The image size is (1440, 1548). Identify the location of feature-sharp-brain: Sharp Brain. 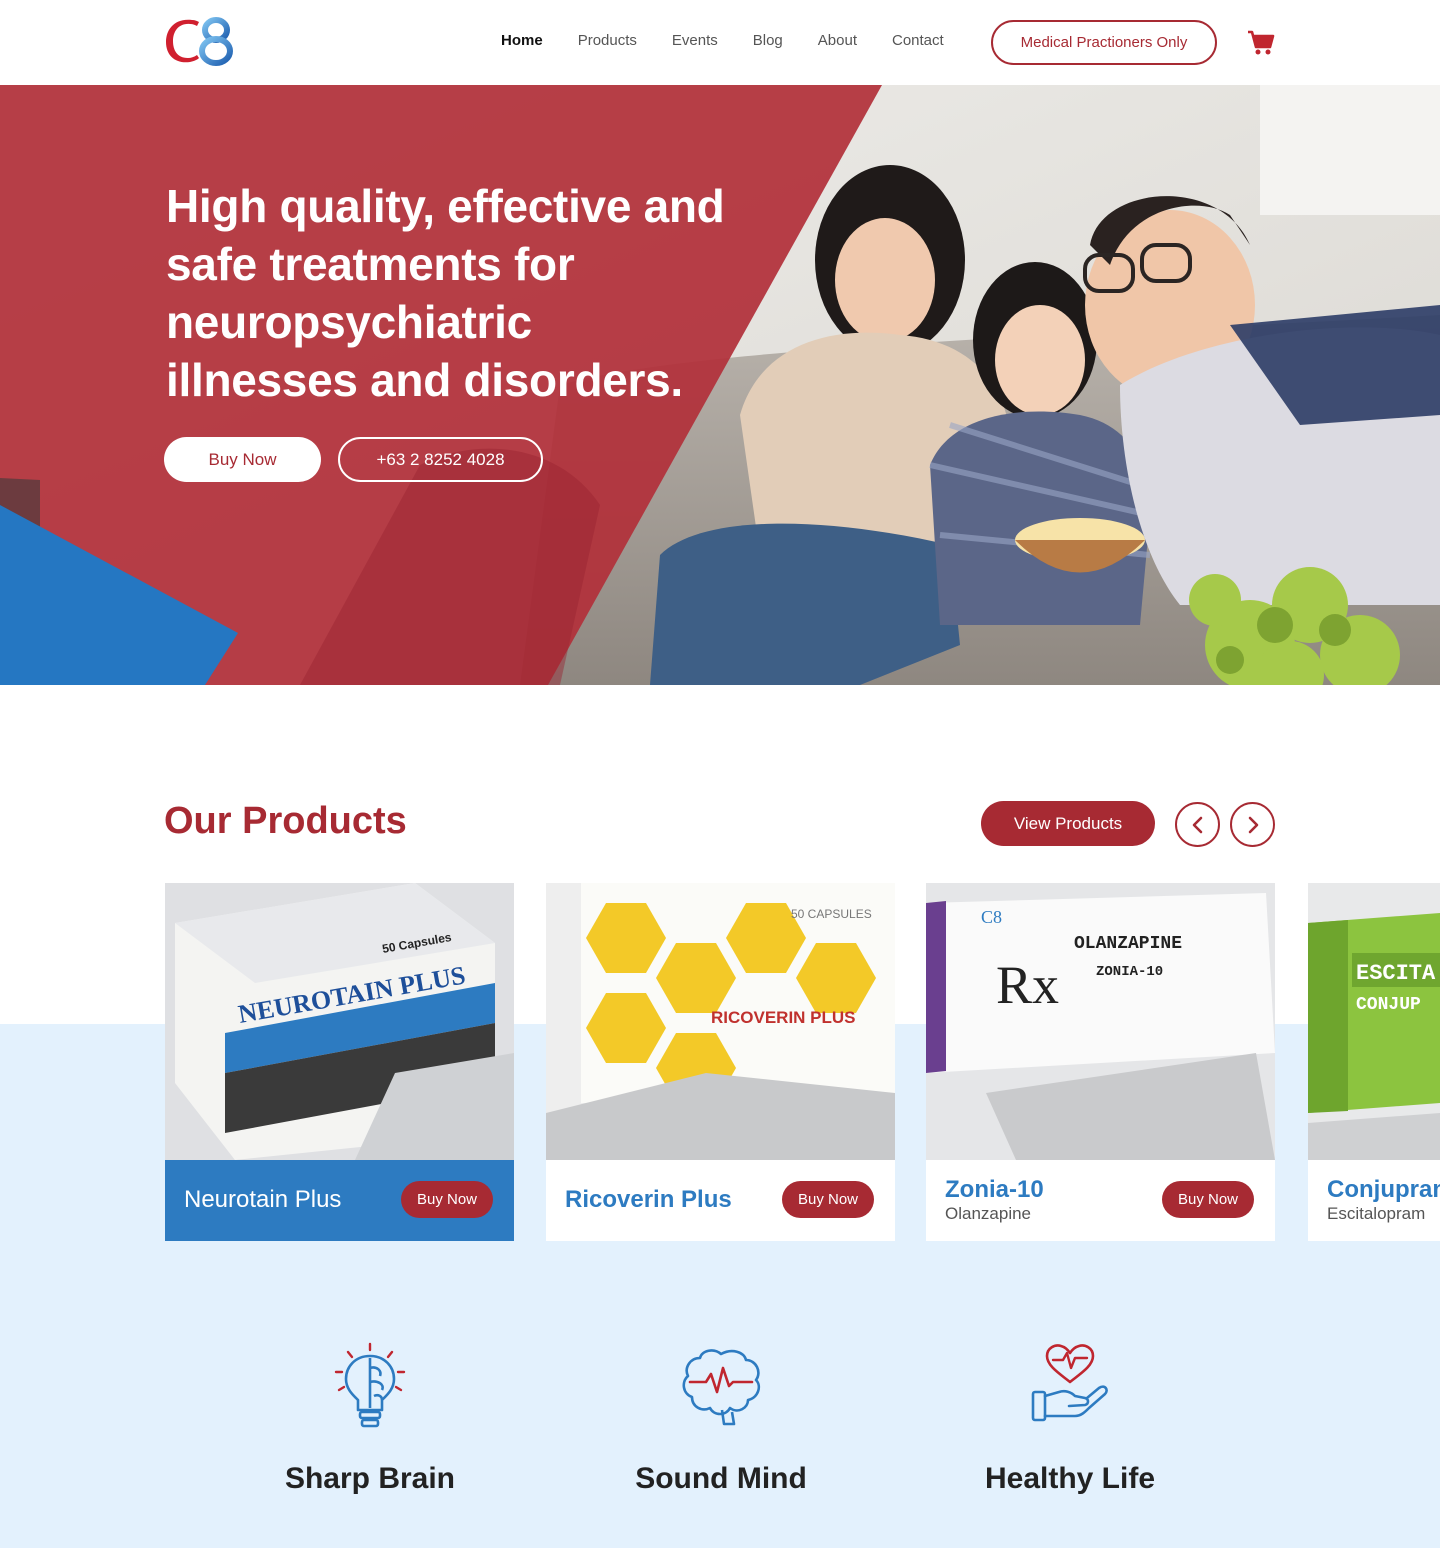
(370, 1418).